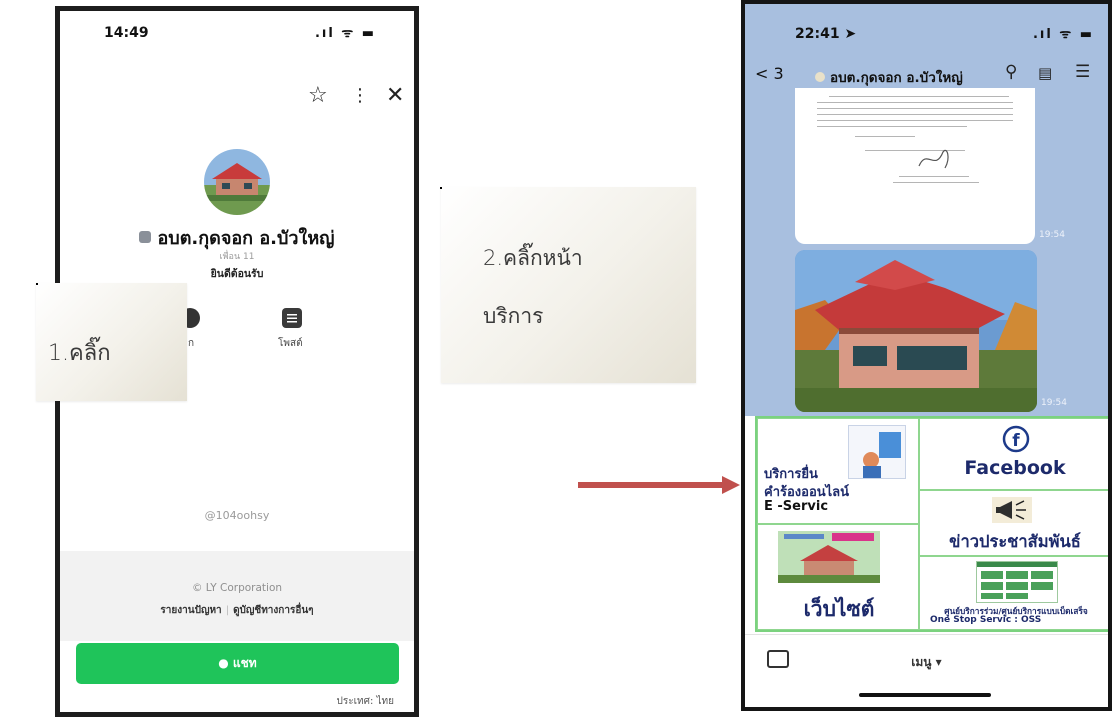 The width and height of the screenshot is (1112, 721). What do you see at coordinates (915, 166) in the screenshot?
I see `document-image-message` at bounding box center [915, 166].